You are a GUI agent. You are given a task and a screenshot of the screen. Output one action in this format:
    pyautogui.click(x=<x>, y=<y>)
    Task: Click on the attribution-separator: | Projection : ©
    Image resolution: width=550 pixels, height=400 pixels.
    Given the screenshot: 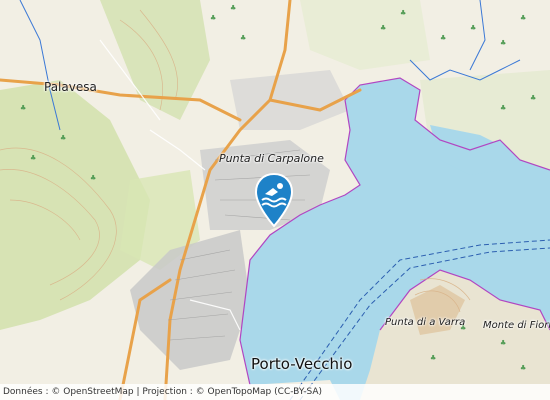 What is the action you would take?
    pyautogui.click(x=170, y=392)
    